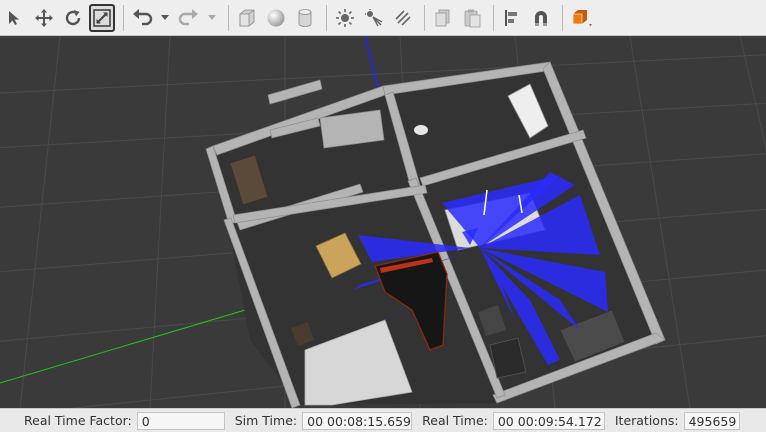  Describe the element at coordinates (276, 18) in the screenshot. I see `sphere-shape-icon` at that location.